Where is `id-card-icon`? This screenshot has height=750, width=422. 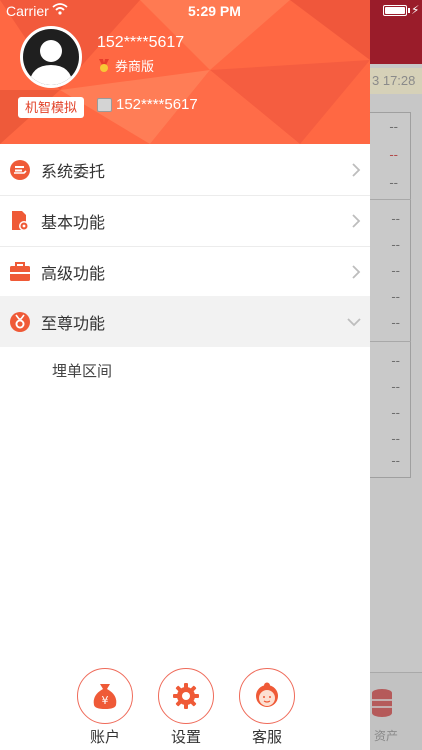
id-card-icon is located at coordinates (104, 104).